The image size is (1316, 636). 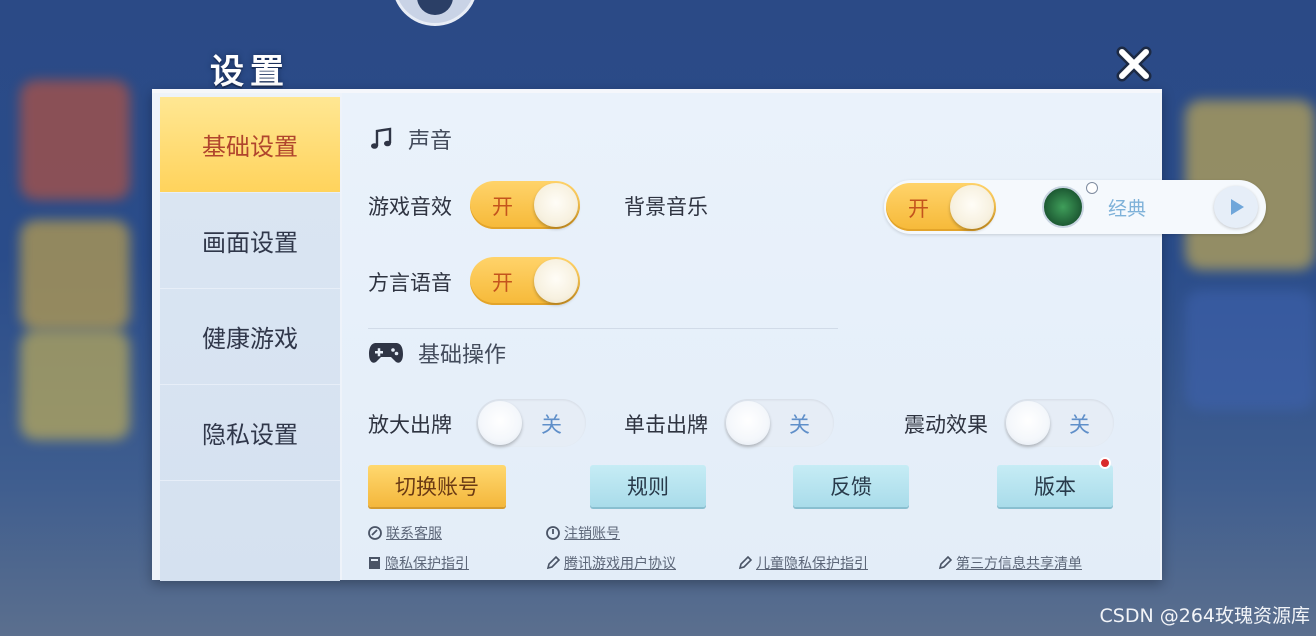 I want to click on dialect-voice-label: 方言语音, so click(x=410, y=283).